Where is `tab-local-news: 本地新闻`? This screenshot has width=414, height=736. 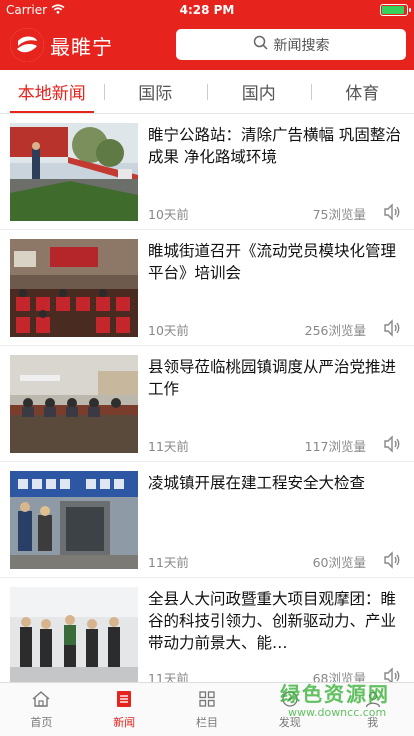 tab-local-news: 本地新闻 is located at coordinates (52, 91).